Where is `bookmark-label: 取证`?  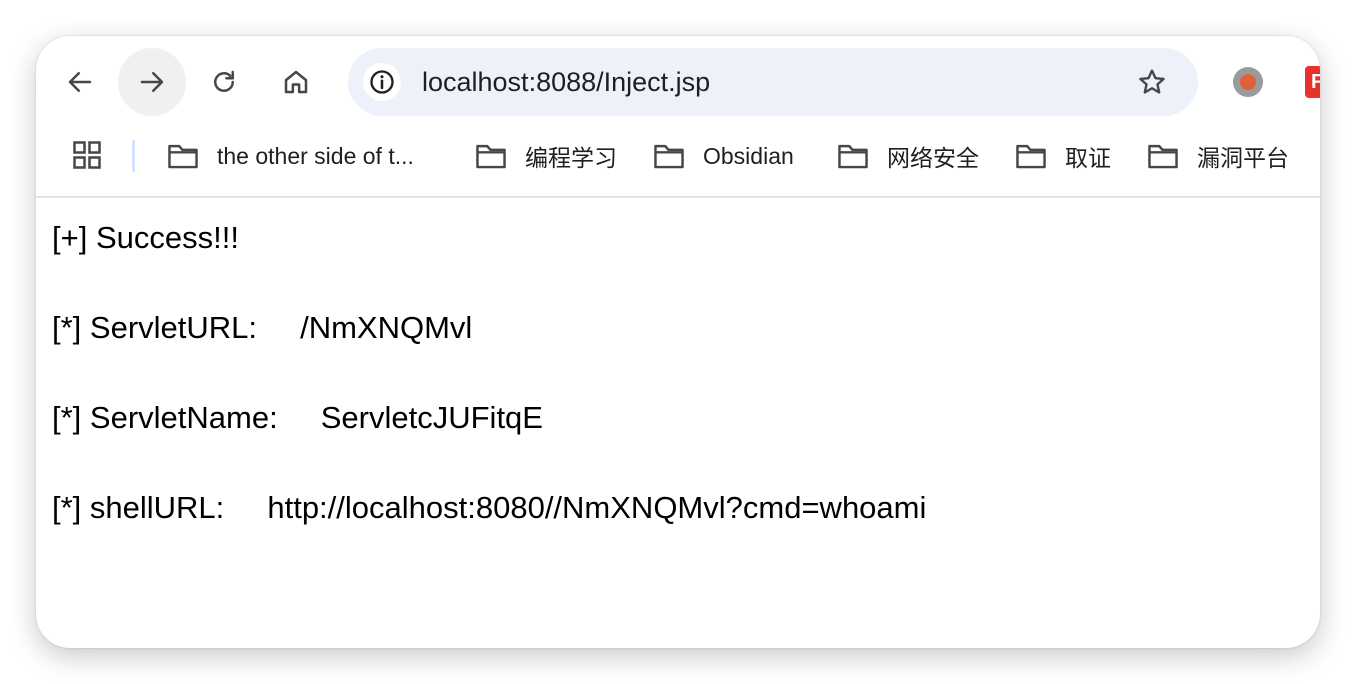
bookmark-label: 取证 is located at coordinates (1088, 158).